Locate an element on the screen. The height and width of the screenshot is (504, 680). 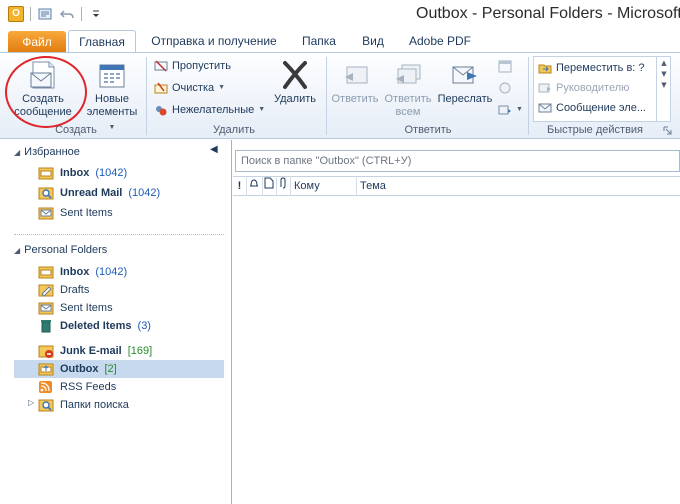
favorite-inbox: Inbox (1042) is located at coordinates (82, 173).